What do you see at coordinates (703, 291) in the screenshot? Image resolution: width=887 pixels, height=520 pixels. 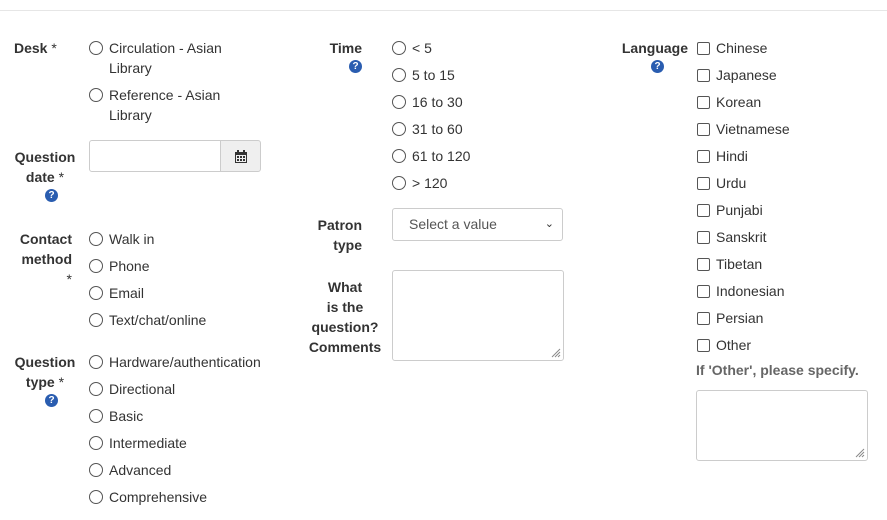 I see `lang-indonesian-checkbox` at bounding box center [703, 291].